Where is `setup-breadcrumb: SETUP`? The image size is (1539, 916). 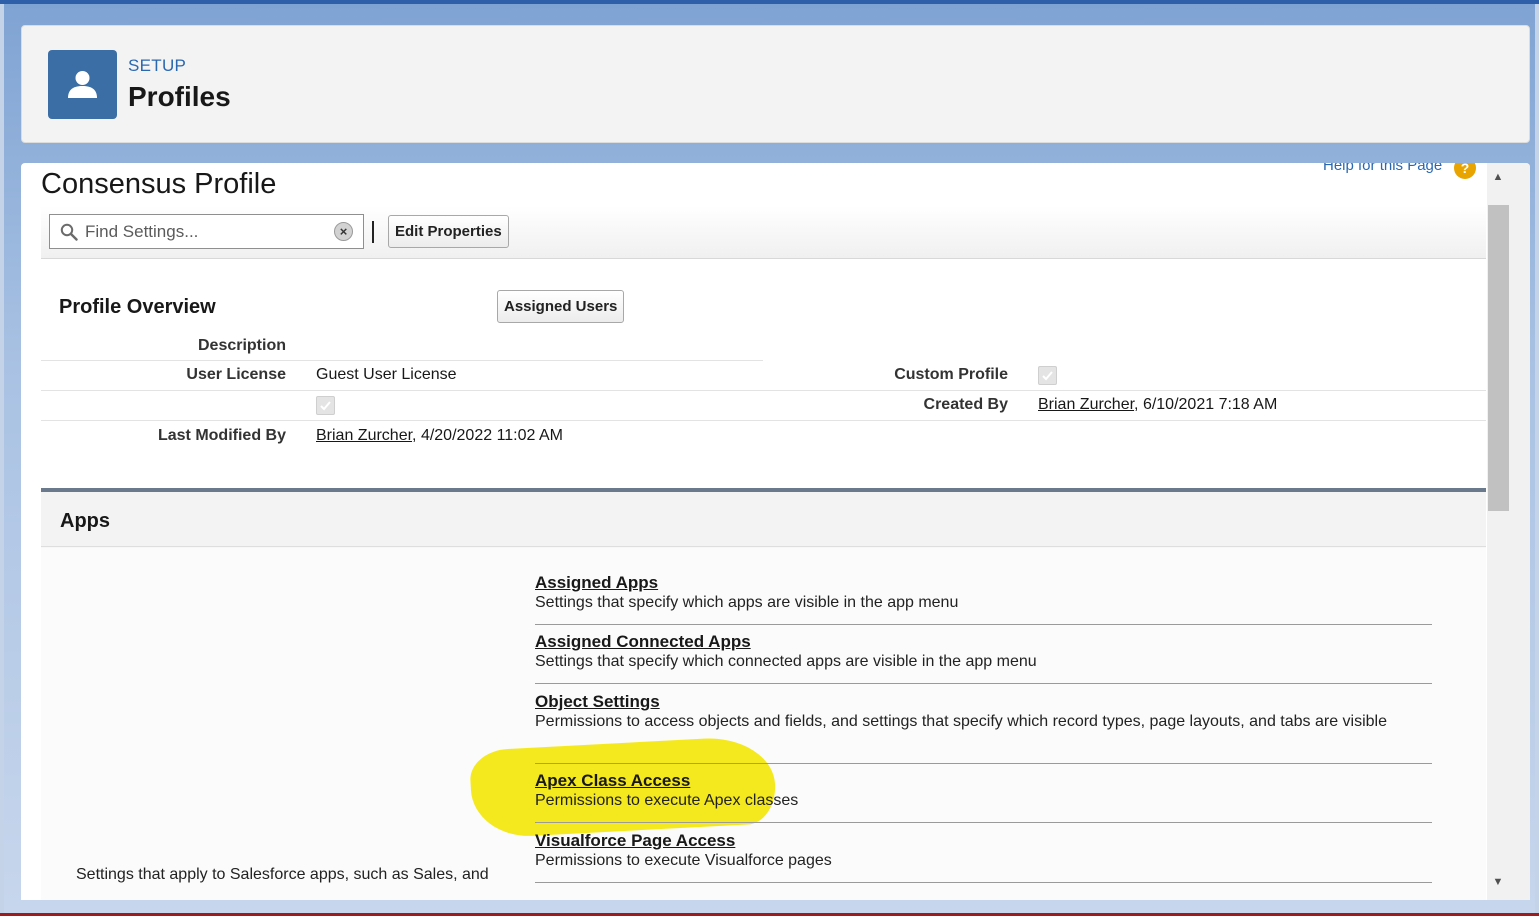
setup-breadcrumb: SETUP is located at coordinates (157, 66).